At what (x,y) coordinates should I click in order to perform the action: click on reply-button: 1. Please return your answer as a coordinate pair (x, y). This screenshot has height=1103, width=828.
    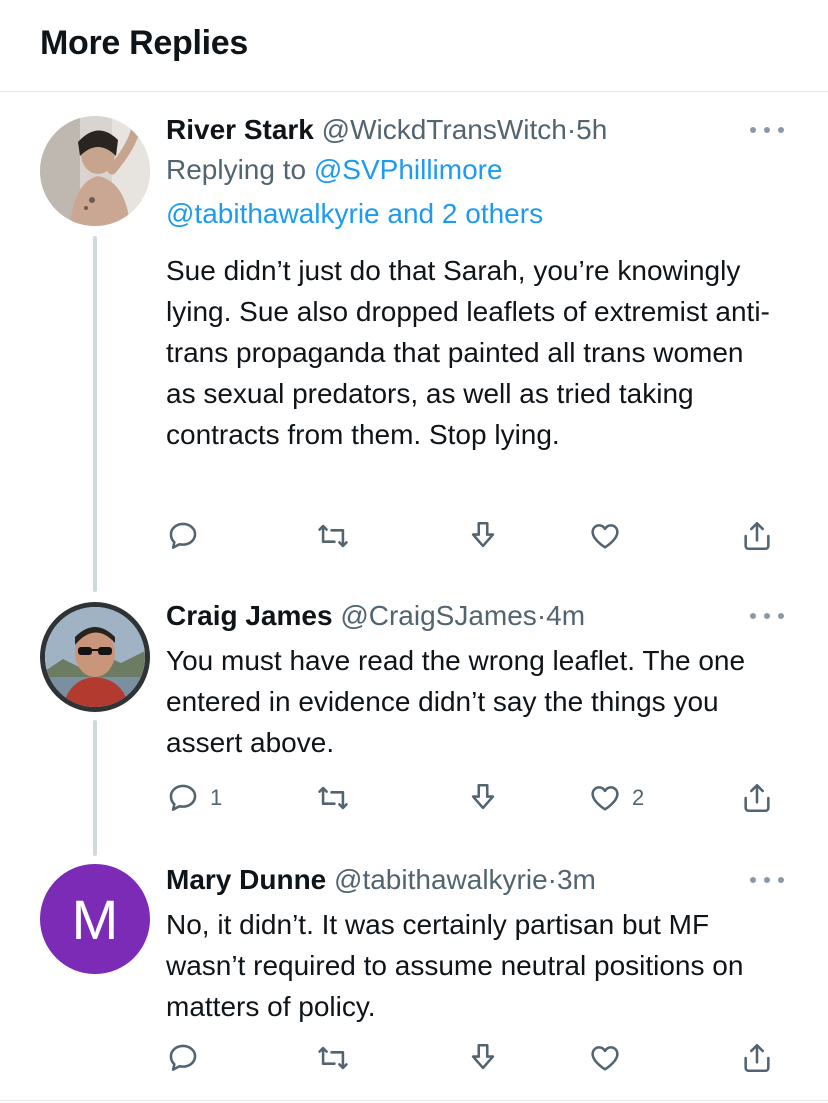
    Looking at the image, I should click on (194, 798).